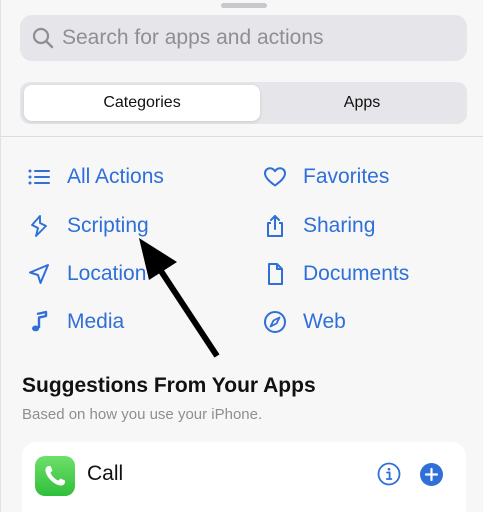 This screenshot has width=483, height=512. What do you see at coordinates (43, 38) in the screenshot?
I see `search-icon` at bounding box center [43, 38].